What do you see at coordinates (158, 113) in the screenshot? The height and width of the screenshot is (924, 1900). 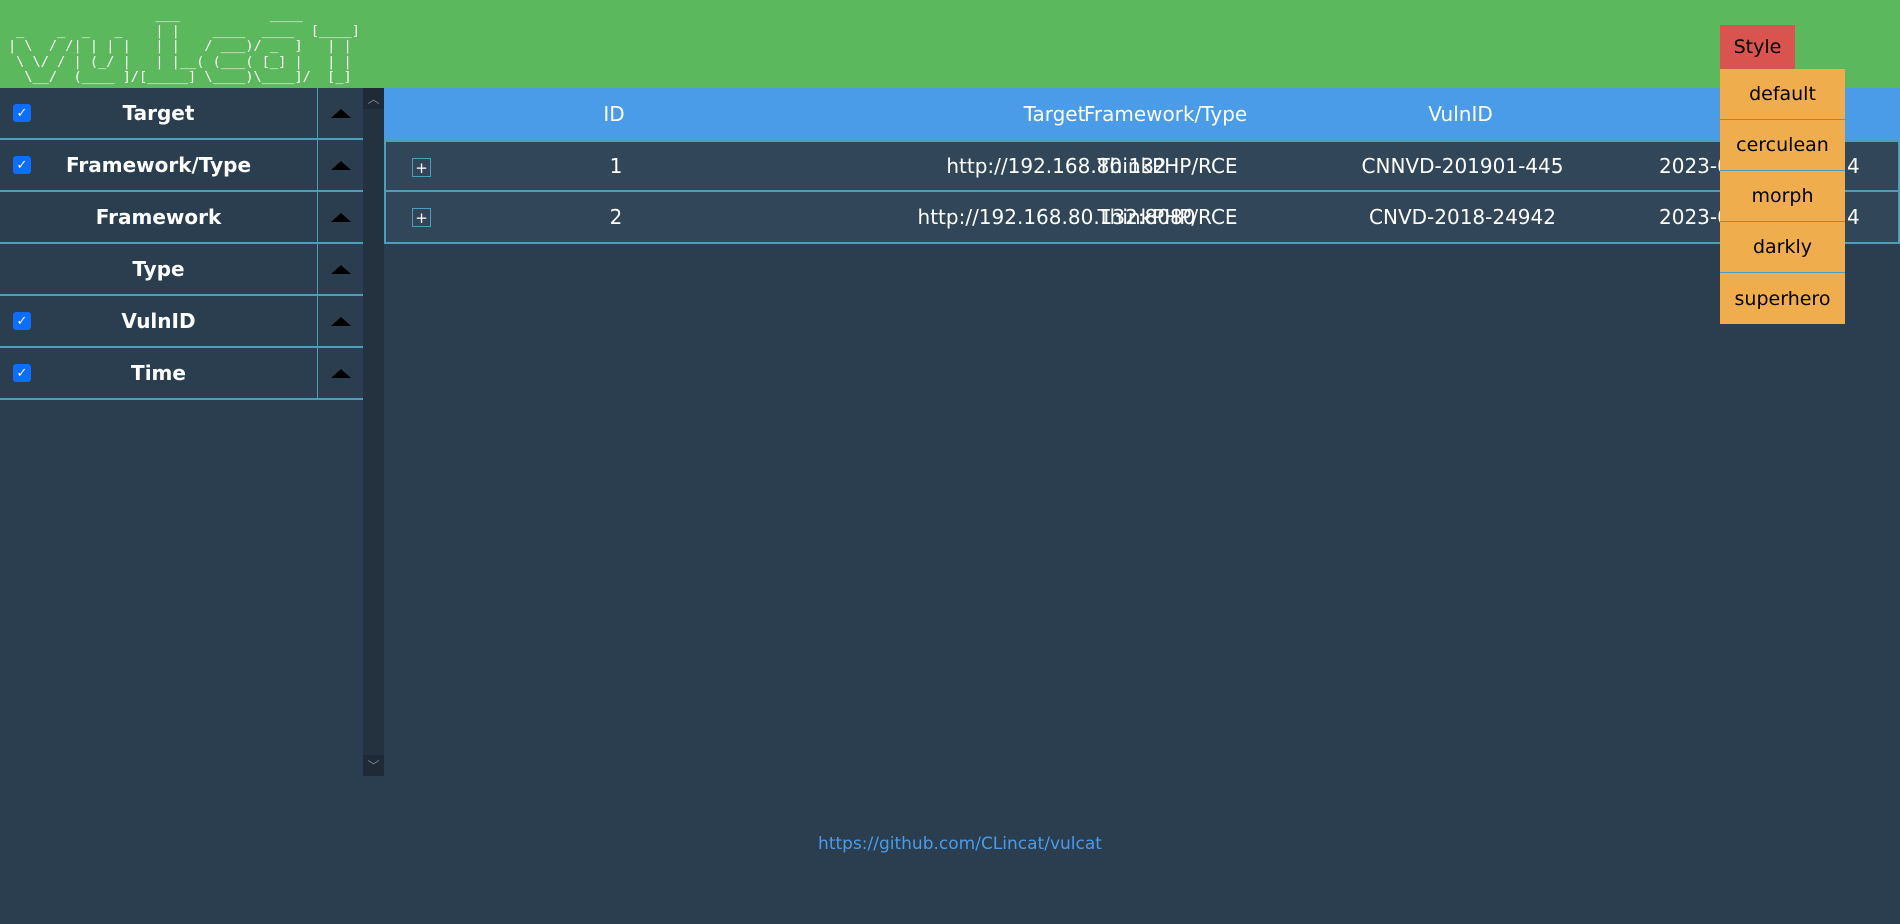 I see `sidebar-item-label: Target` at bounding box center [158, 113].